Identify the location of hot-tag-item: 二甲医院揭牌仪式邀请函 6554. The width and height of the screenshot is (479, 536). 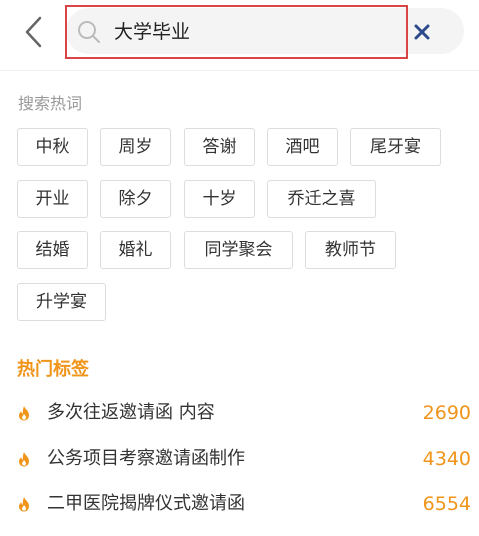
(239, 504).